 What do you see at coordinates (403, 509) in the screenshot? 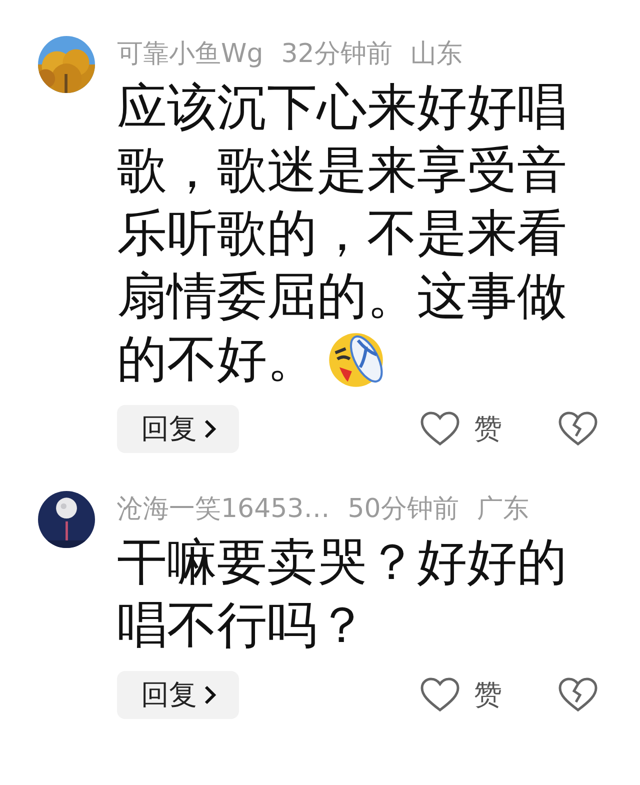
I see `post-time: 50分钟前` at bounding box center [403, 509].